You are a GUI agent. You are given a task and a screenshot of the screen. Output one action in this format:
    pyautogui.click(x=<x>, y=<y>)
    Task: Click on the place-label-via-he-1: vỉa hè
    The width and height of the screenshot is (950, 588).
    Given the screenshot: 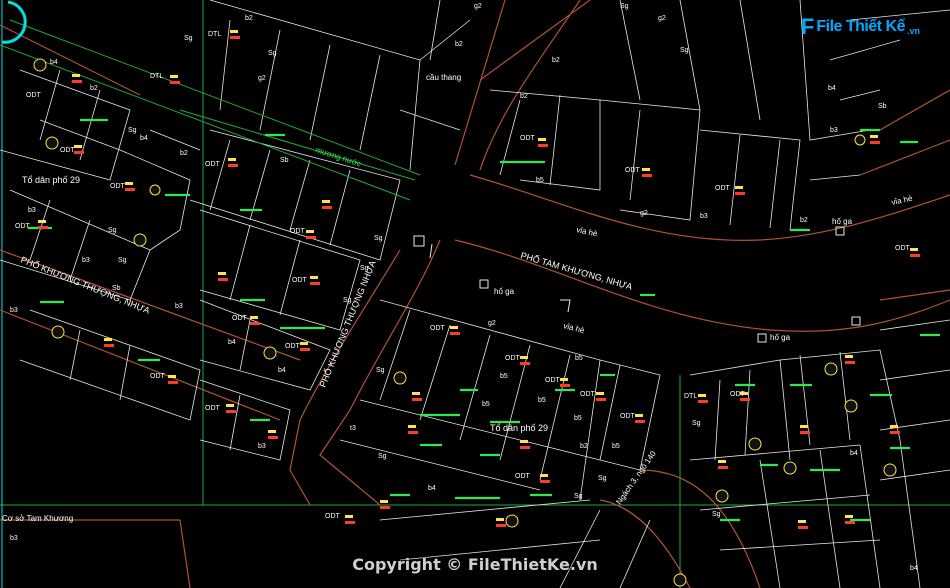 What is the action you would take?
    pyautogui.click(x=587, y=231)
    